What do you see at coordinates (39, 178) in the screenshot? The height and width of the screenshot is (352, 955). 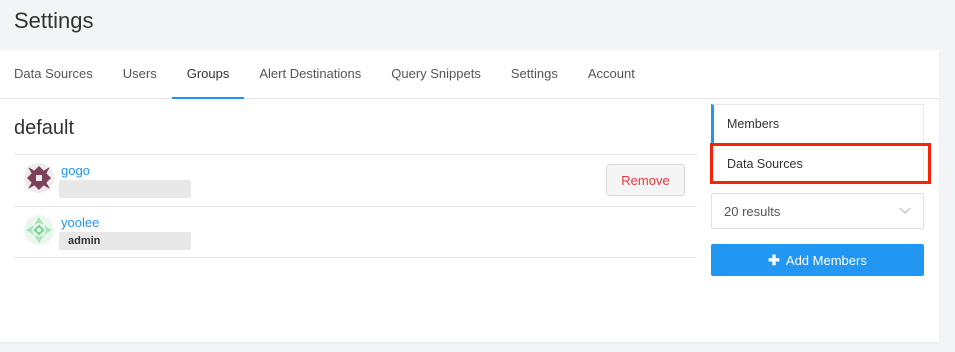 I see `identicon-maroon-icon` at bounding box center [39, 178].